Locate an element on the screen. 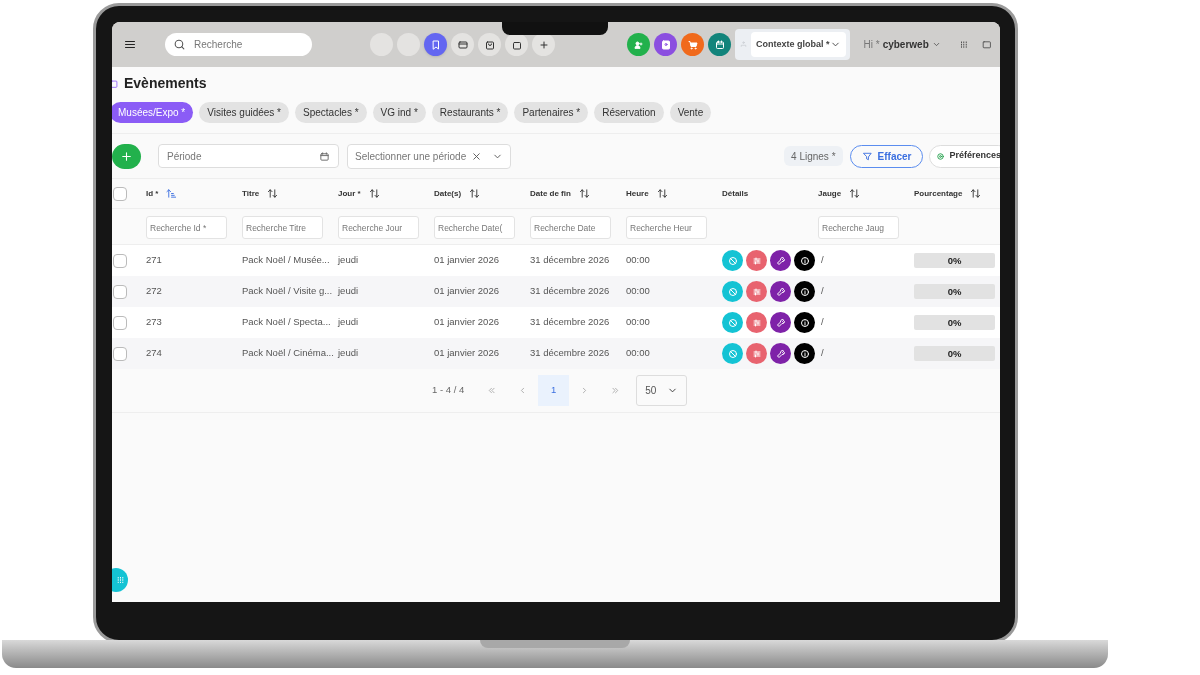  period-select-input: Selectionner une période is located at coordinates (413, 156).